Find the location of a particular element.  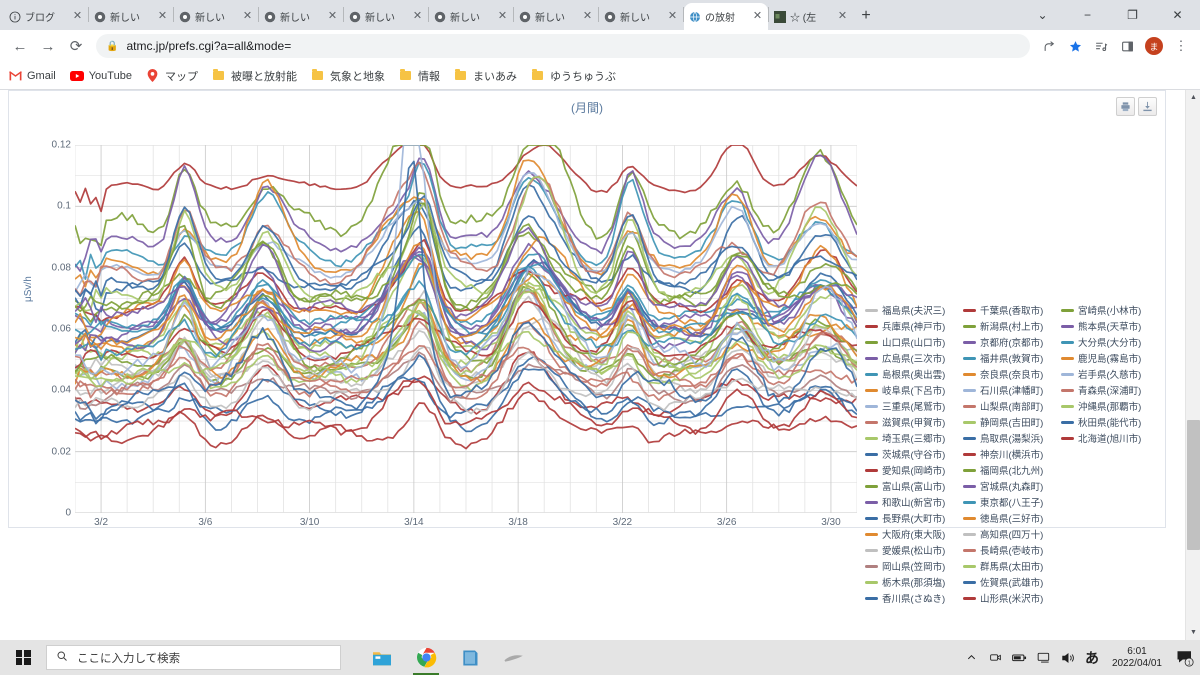

taskbar-clock: 6:01 2022/04/01 is located at coordinates (1137, 658).